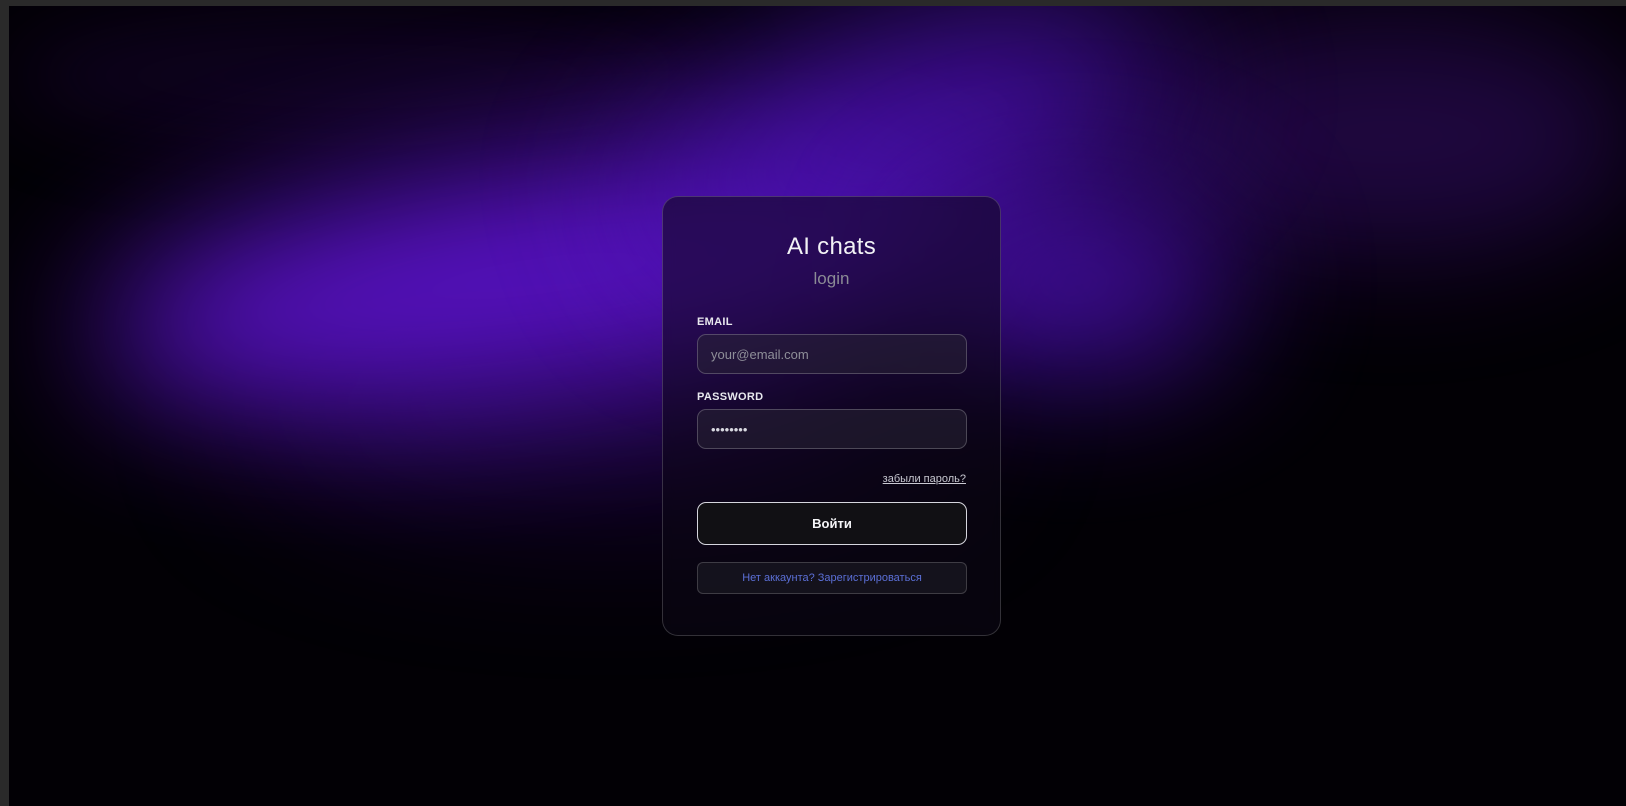 The height and width of the screenshot is (806, 1626). Describe the element at coordinates (715, 322) in the screenshot. I see `email-label: EMAIL` at that location.